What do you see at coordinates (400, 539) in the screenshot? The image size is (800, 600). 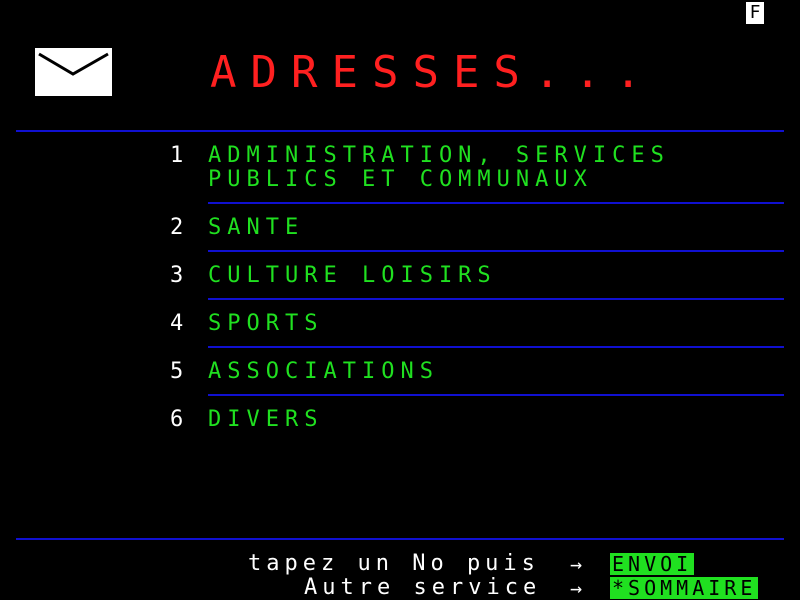 I see `footer-divider` at bounding box center [400, 539].